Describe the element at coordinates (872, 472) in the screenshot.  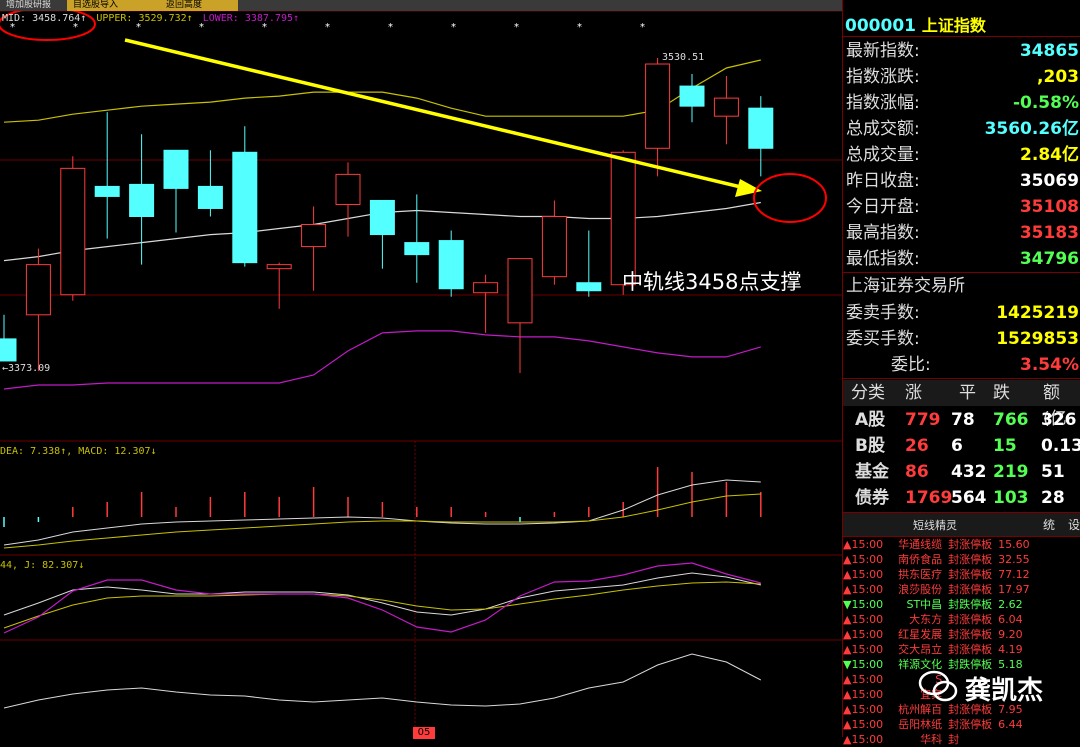
I see `stats-cell: 基金` at that location.